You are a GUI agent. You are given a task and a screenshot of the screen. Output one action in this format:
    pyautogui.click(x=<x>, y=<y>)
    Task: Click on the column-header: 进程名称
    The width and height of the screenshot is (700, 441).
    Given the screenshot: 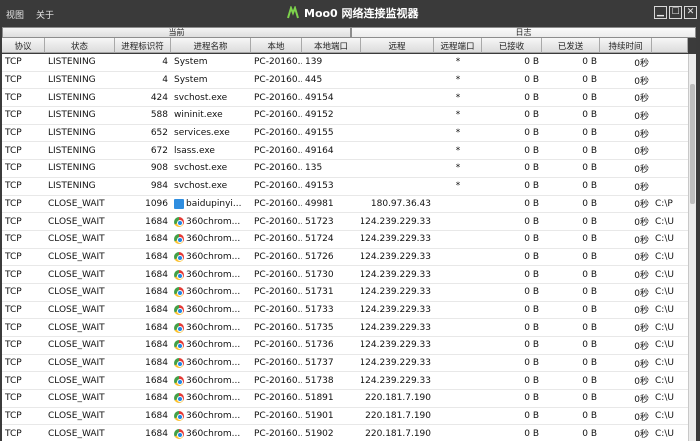 What is the action you would take?
    pyautogui.click(x=211, y=45)
    